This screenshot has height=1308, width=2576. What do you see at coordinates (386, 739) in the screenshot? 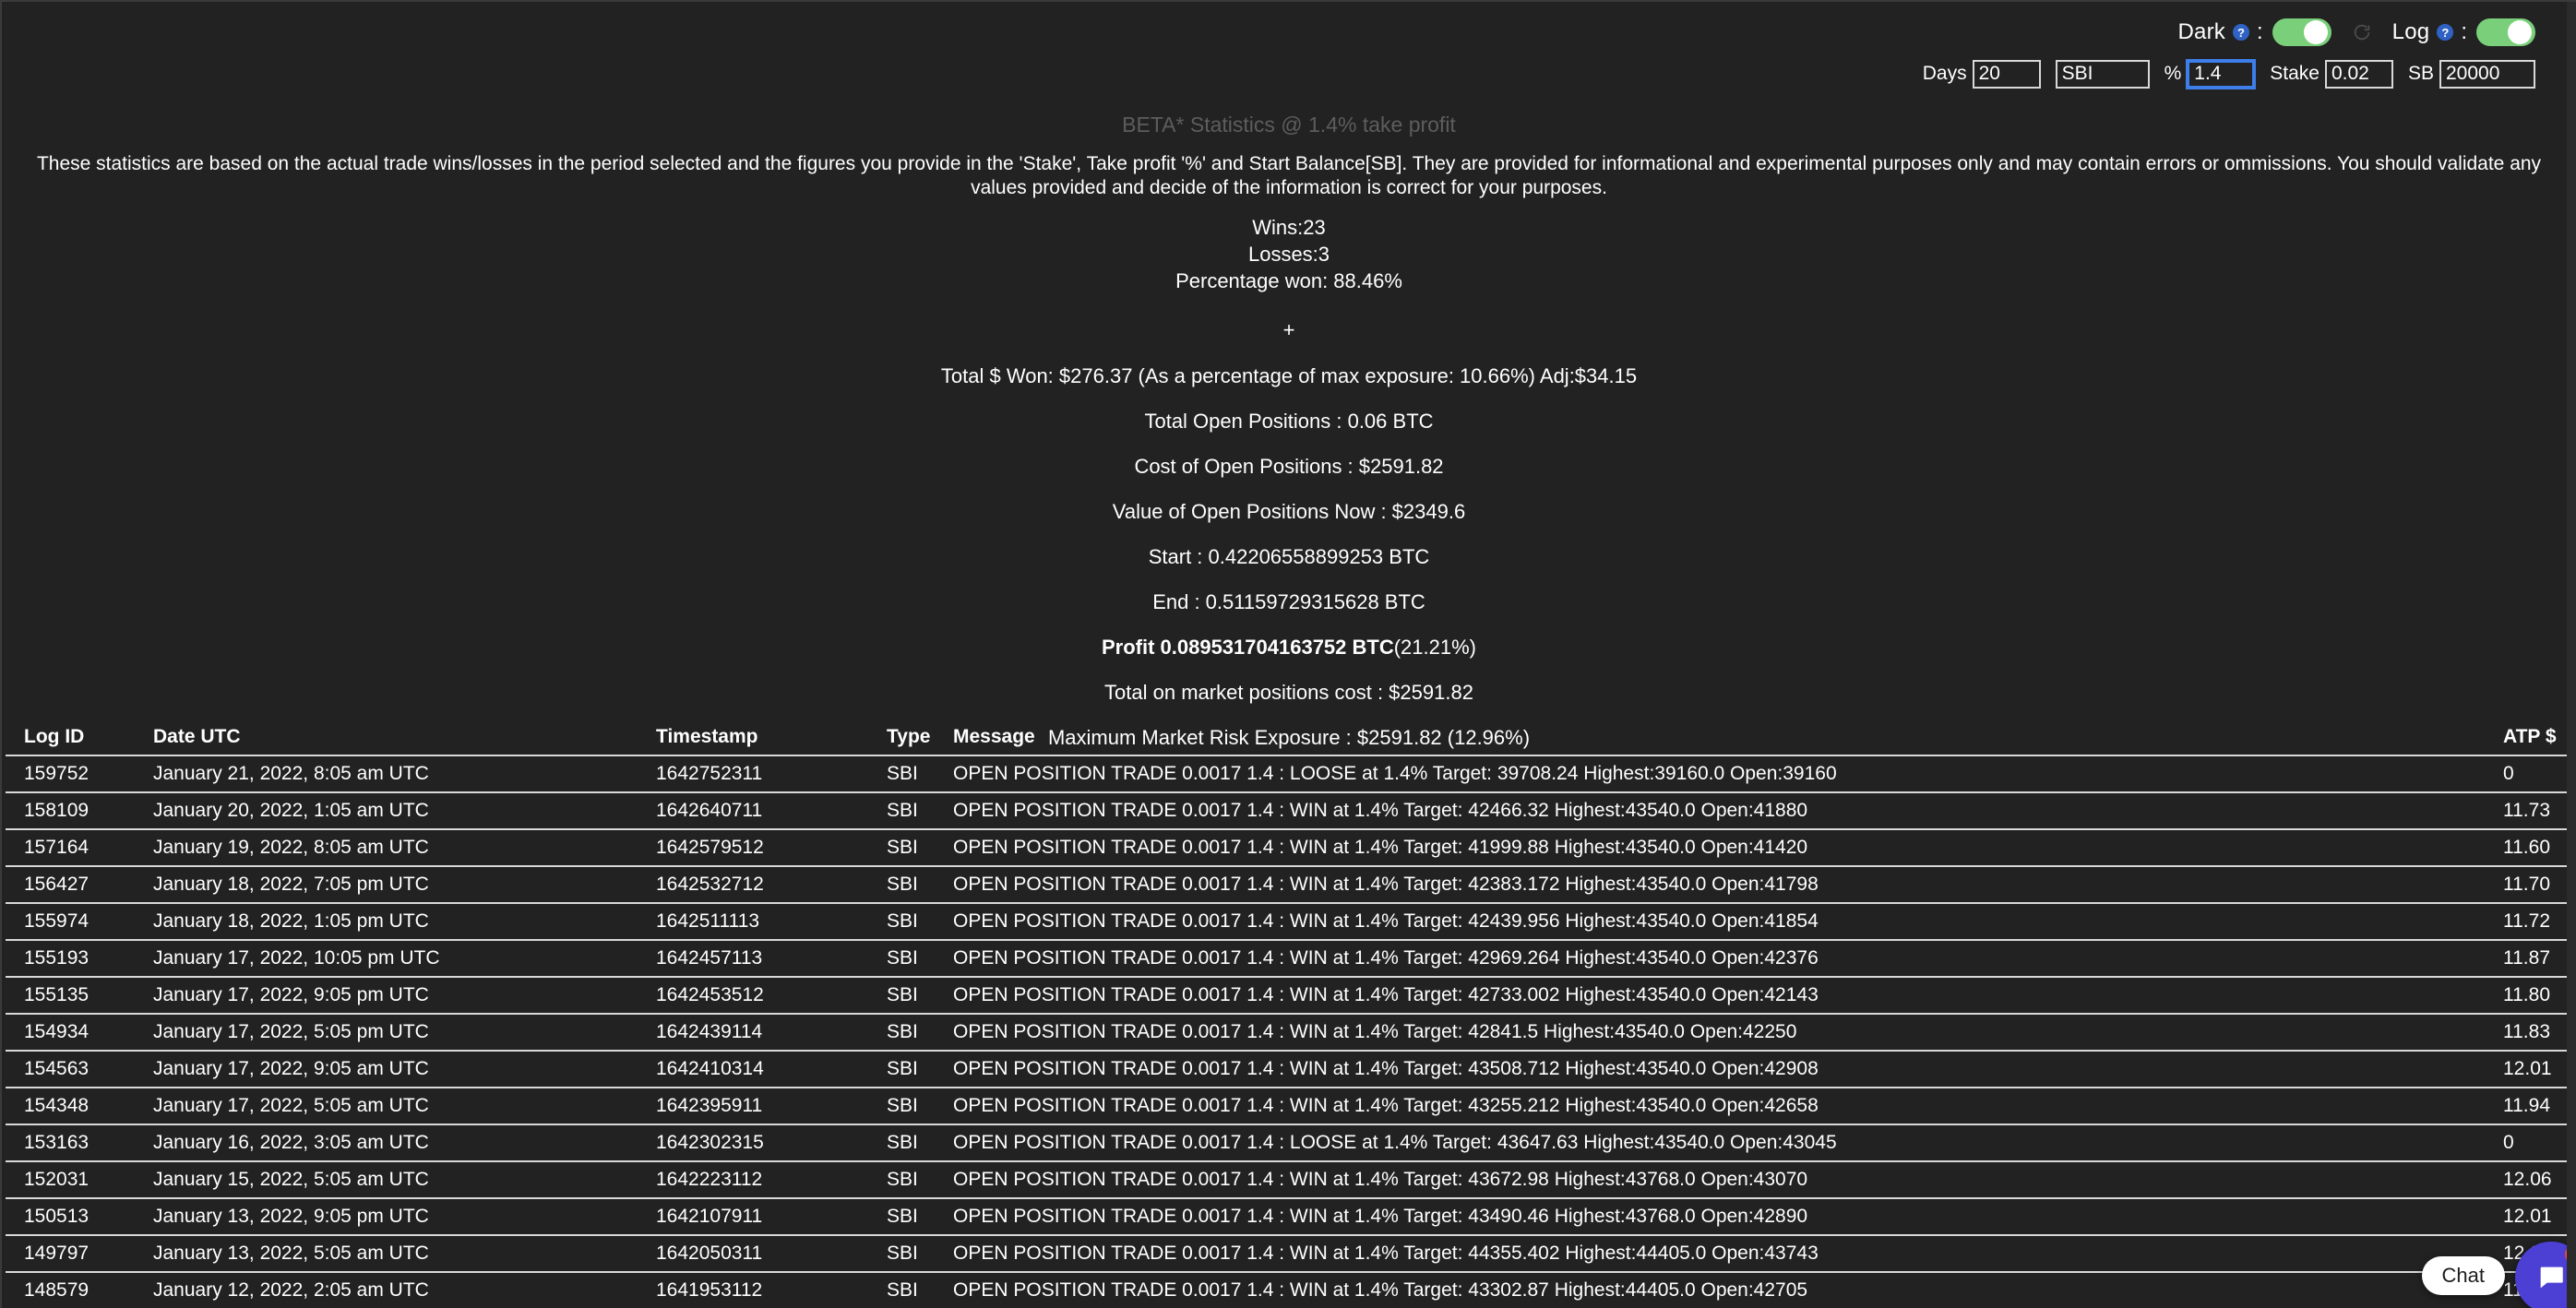
I see `col-header-date: Date UTC` at bounding box center [386, 739].